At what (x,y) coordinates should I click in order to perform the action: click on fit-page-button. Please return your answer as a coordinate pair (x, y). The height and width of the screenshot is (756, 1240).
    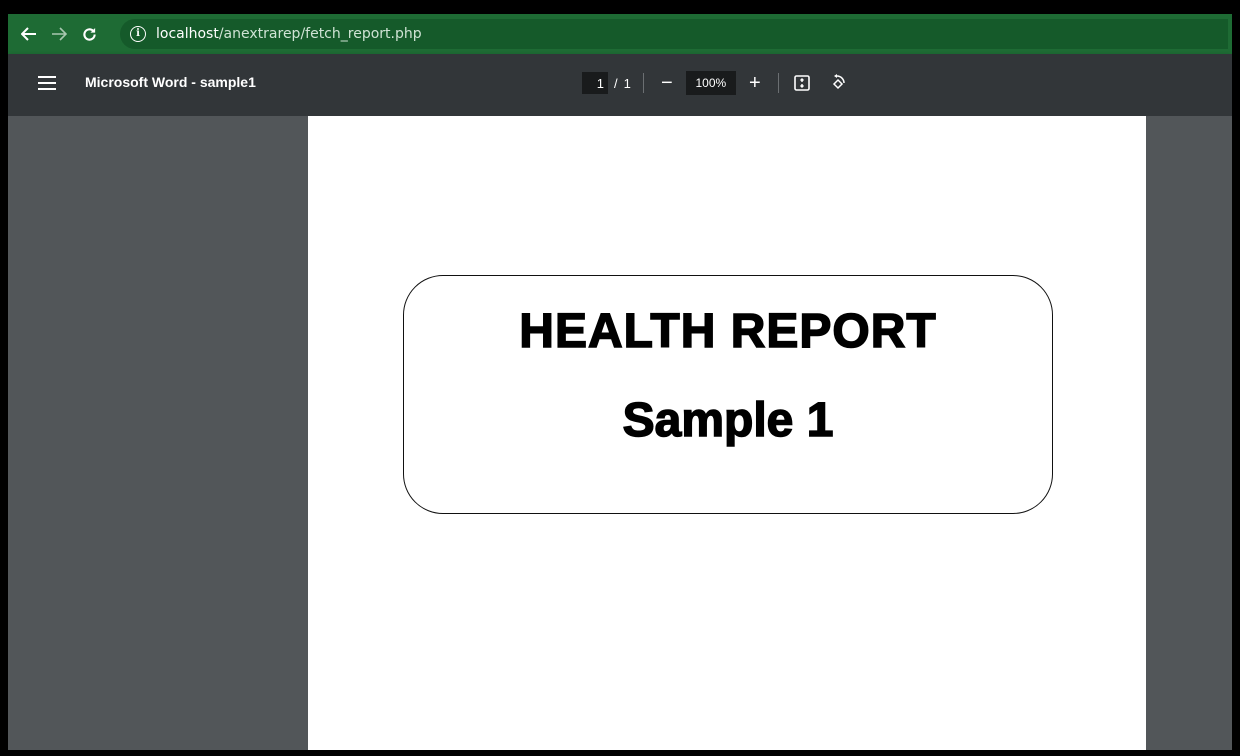
    Looking at the image, I should click on (802, 83).